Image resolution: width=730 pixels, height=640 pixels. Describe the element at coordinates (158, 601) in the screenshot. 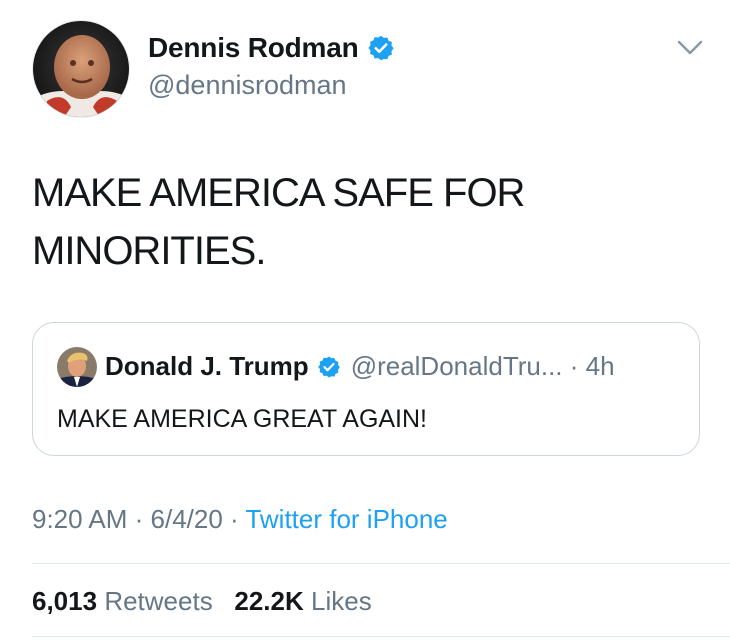

I see `retweets-label: Retweets` at that location.